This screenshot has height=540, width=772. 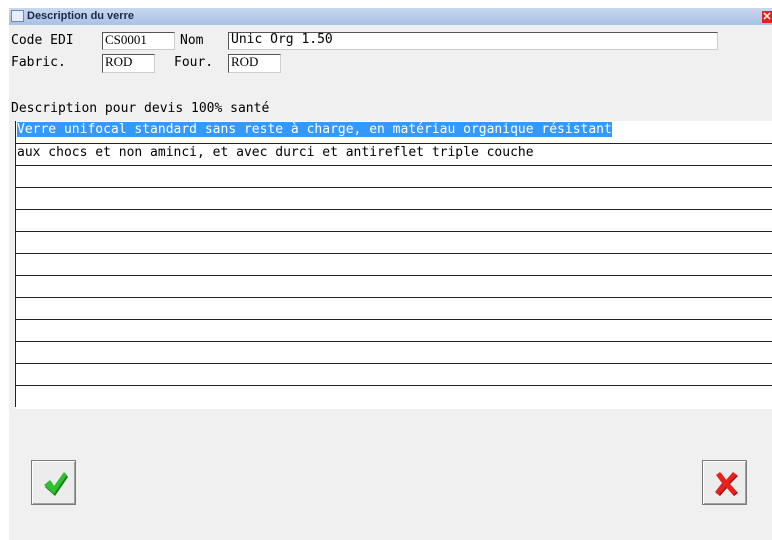 I want to click on red-x-icon, so click(x=726, y=484).